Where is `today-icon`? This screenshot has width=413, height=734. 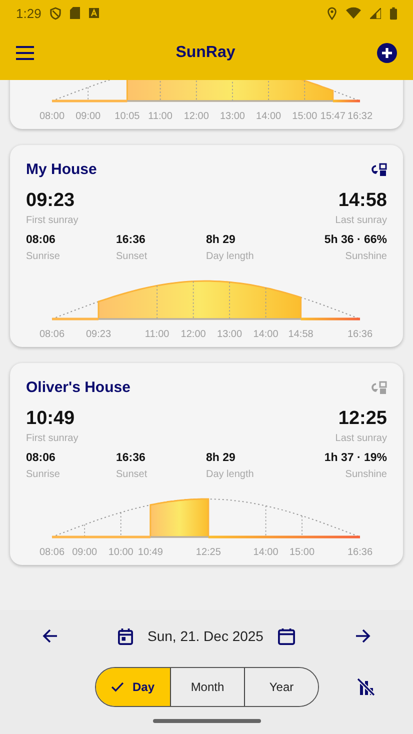 today-icon is located at coordinates (125, 636).